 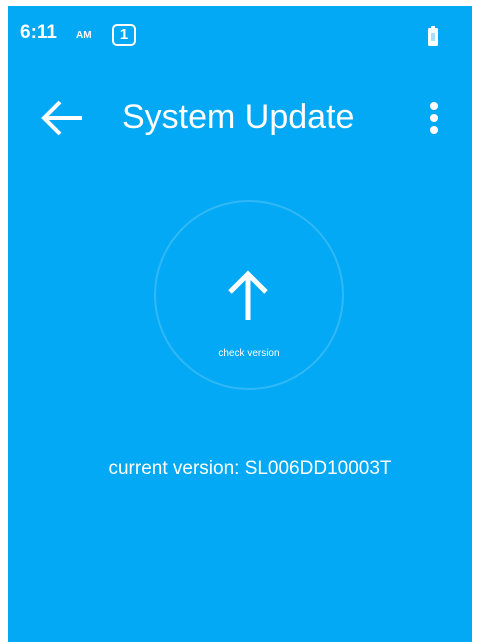 What do you see at coordinates (249, 353) in the screenshot?
I see `check-version-label: check version` at bounding box center [249, 353].